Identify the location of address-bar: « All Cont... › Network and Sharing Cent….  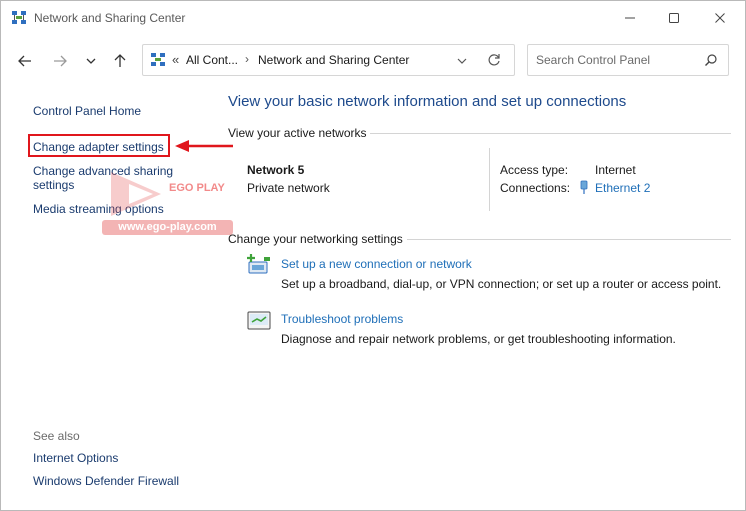
(328, 60).